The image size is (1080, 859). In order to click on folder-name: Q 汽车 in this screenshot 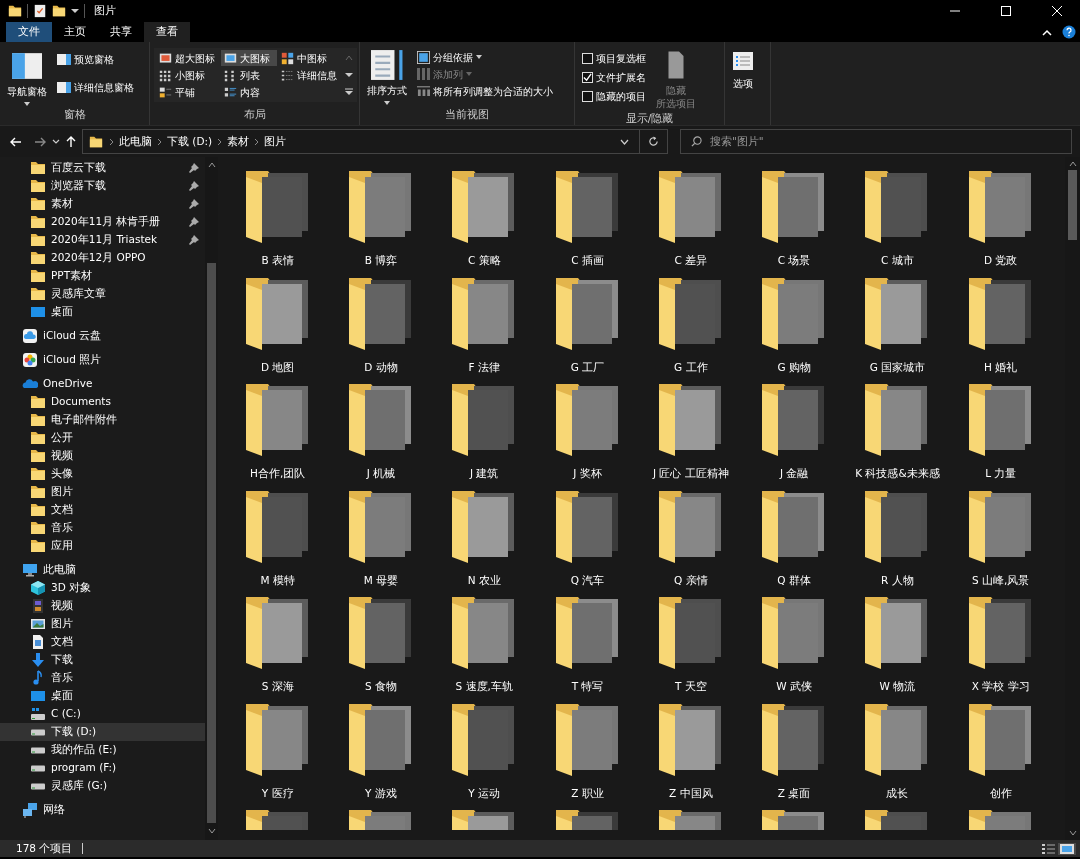, I will do `click(587, 580)`.